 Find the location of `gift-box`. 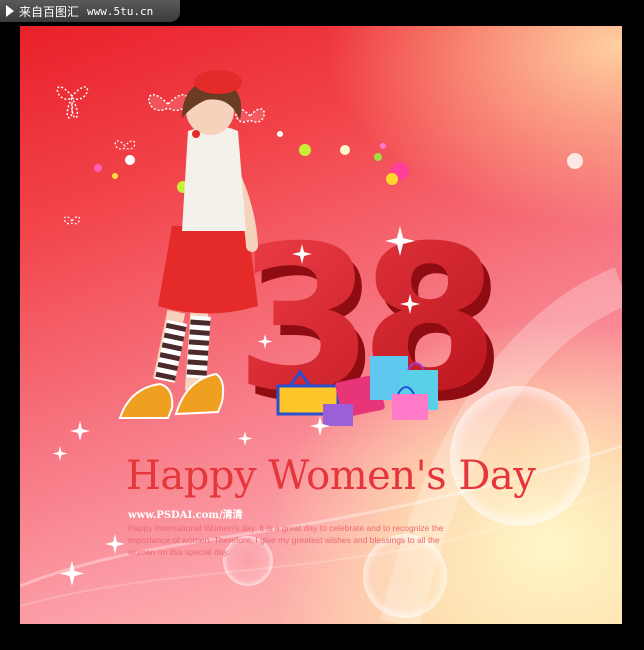

gift-box is located at coordinates (338, 415).